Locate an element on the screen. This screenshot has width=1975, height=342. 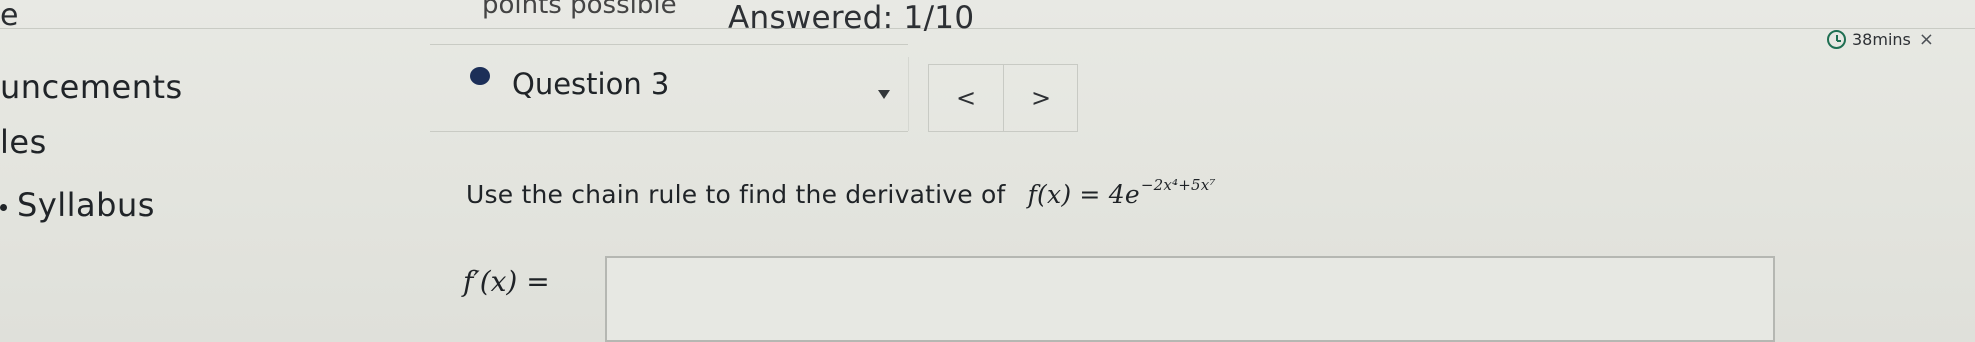
question-navigation: < > is located at coordinates (1003, 98).